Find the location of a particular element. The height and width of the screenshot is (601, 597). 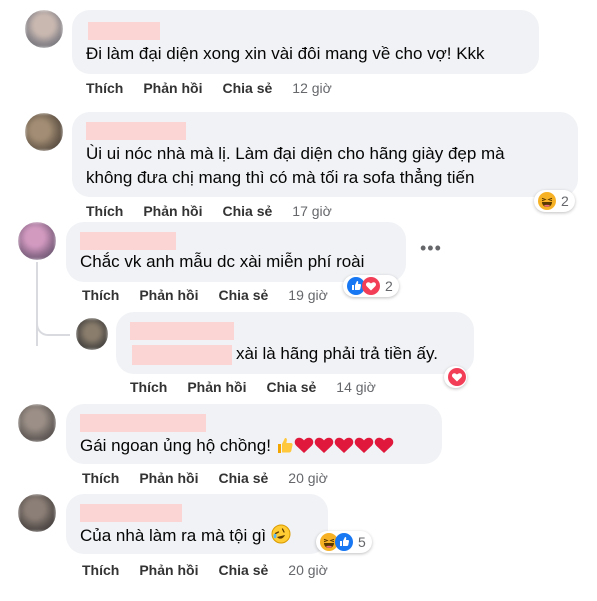

redacted-mention is located at coordinates (182, 355).